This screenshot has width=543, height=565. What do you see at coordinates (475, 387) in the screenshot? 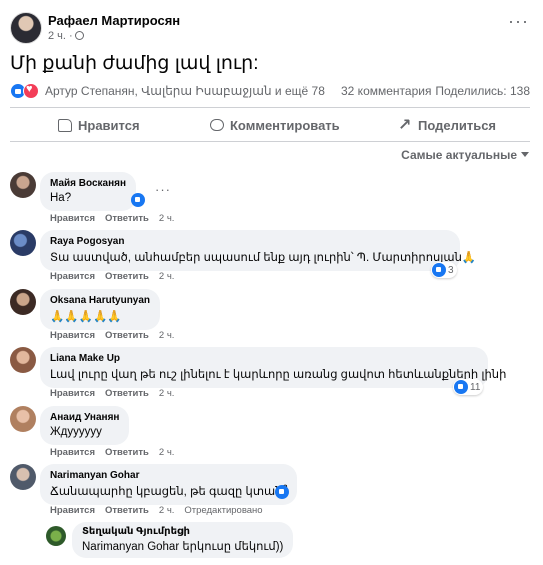
I see `reaction-count: 11` at bounding box center [475, 387].